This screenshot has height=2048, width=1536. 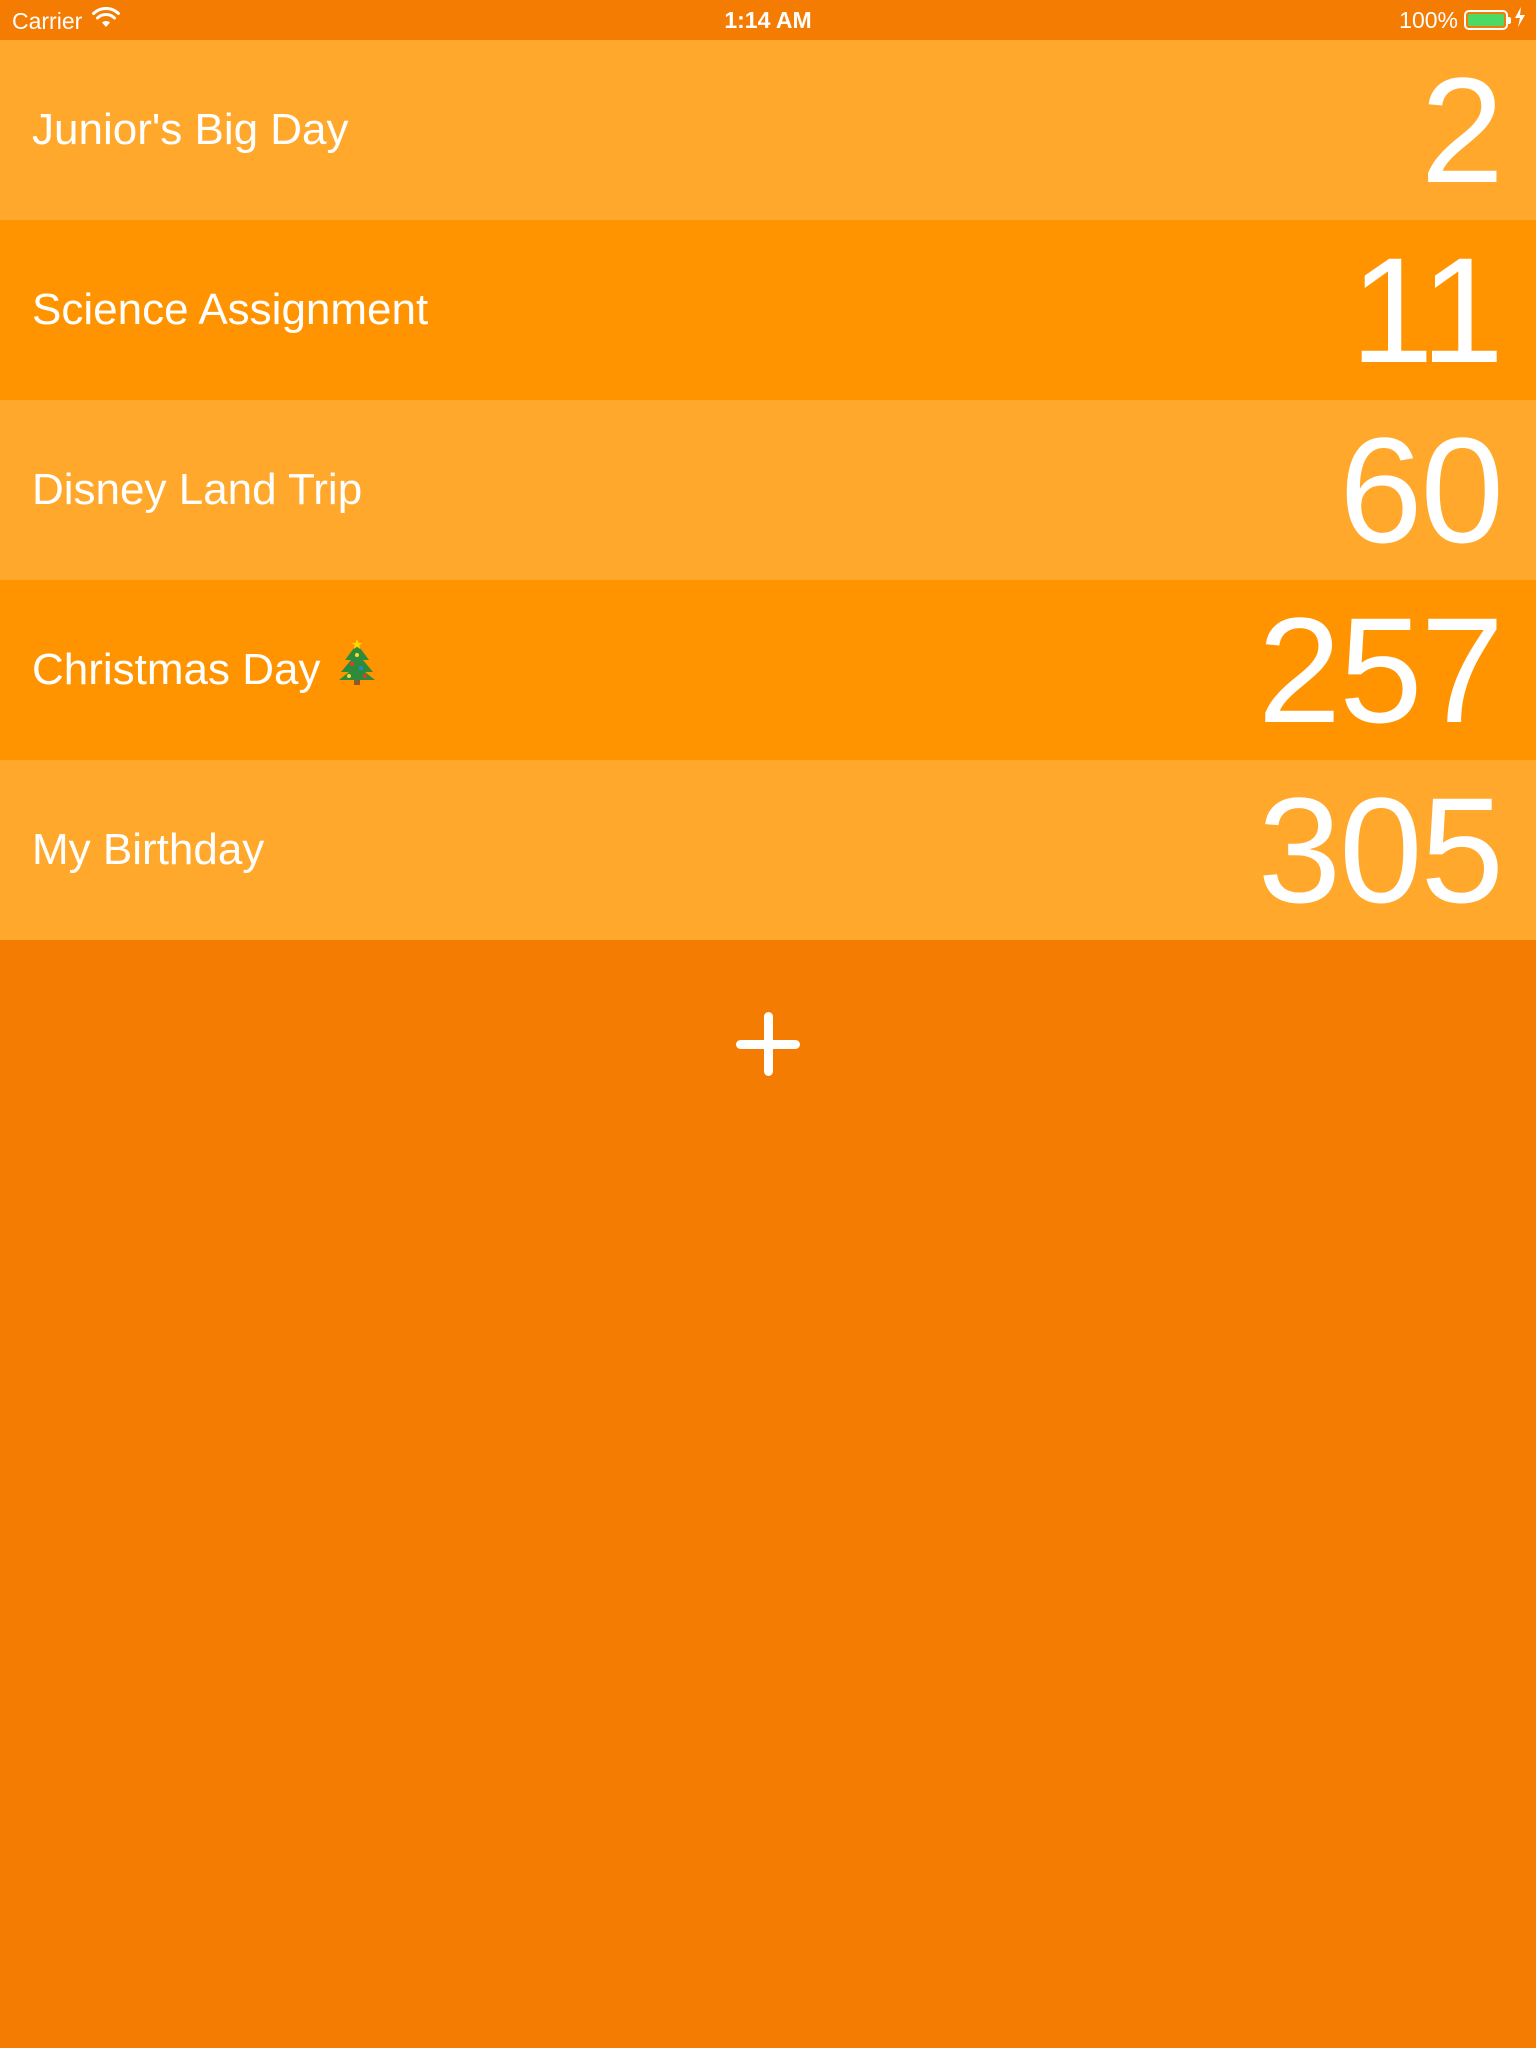 I want to click on status-right: 100%, so click(x=1462, y=20).